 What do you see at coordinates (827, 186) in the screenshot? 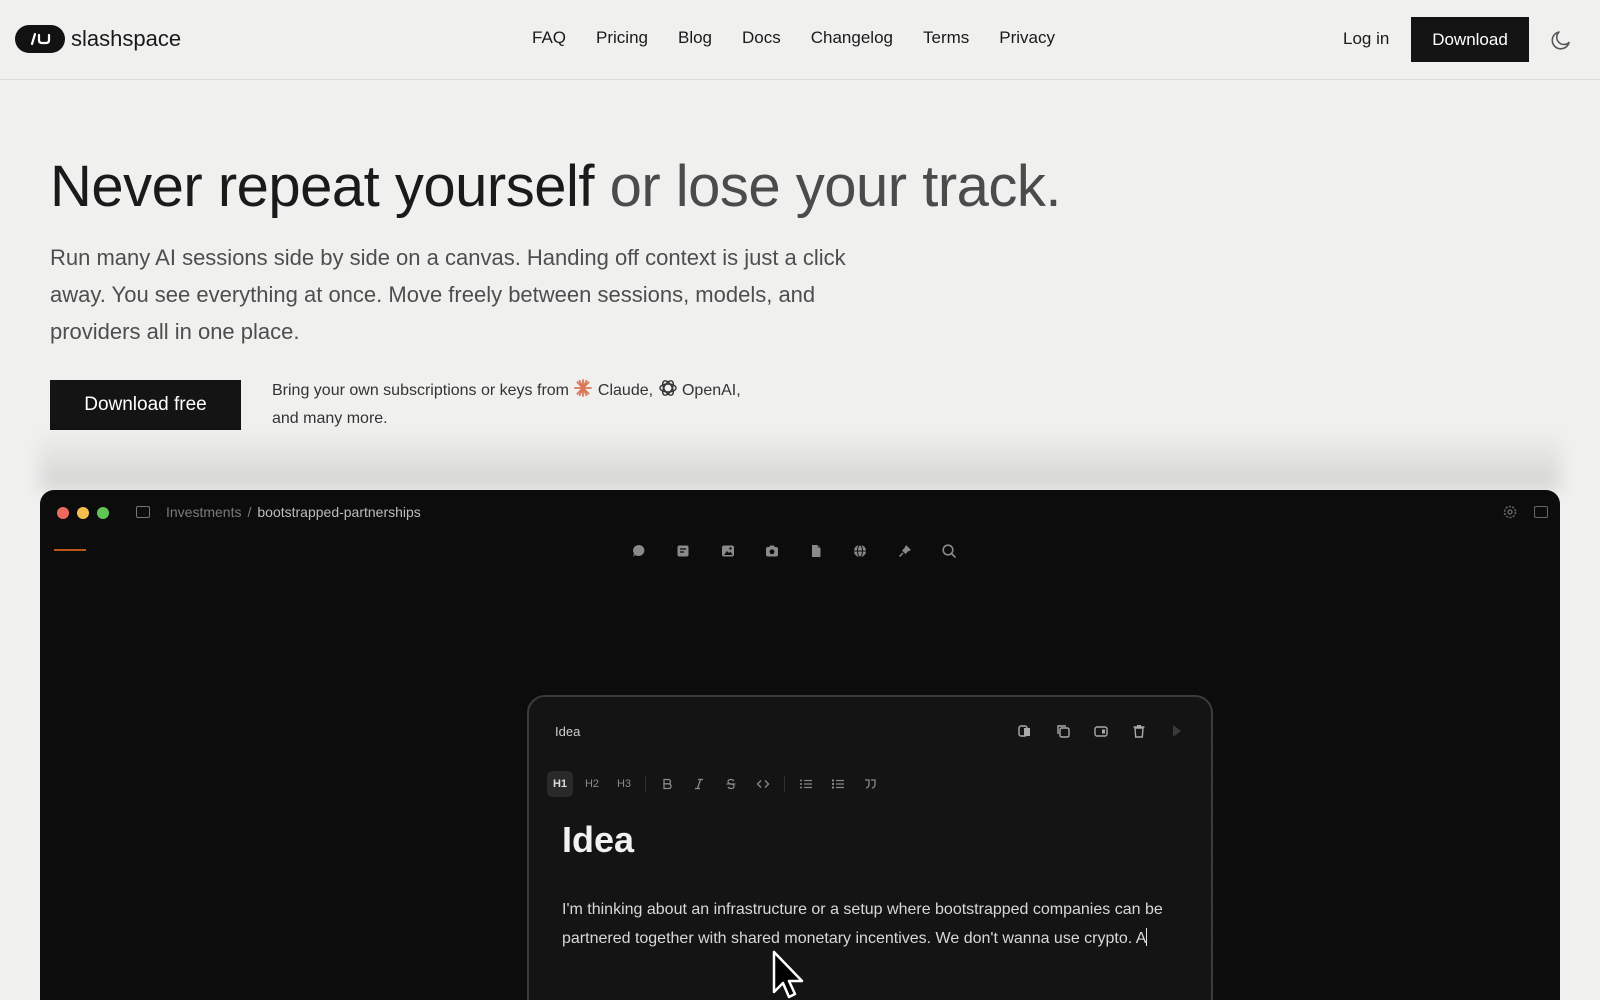
I see `hero-title-light: or lose your track.` at bounding box center [827, 186].